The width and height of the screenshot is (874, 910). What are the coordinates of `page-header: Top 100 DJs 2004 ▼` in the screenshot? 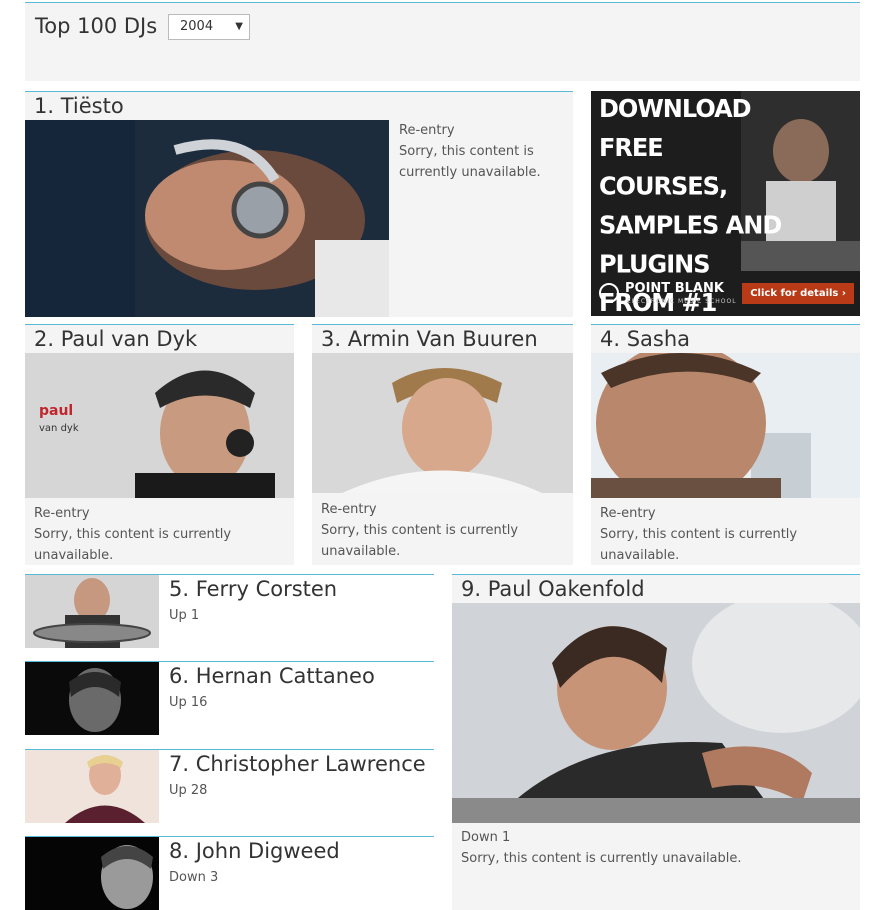 It's located at (442, 41).